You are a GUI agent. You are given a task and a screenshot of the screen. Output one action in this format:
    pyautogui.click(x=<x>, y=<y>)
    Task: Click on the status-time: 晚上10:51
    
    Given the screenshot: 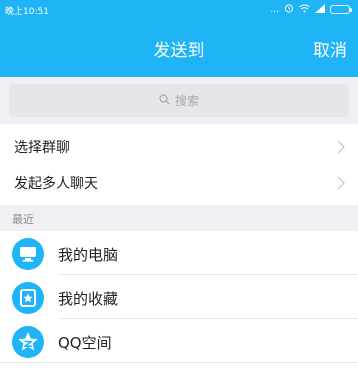 What is the action you would take?
    pyautogui.click(x=27, y=12)
    